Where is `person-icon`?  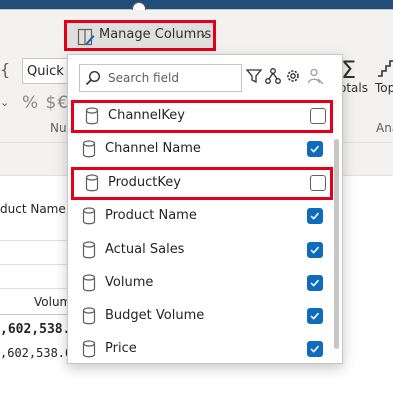 person-icon is located at coordinates (315, 76).